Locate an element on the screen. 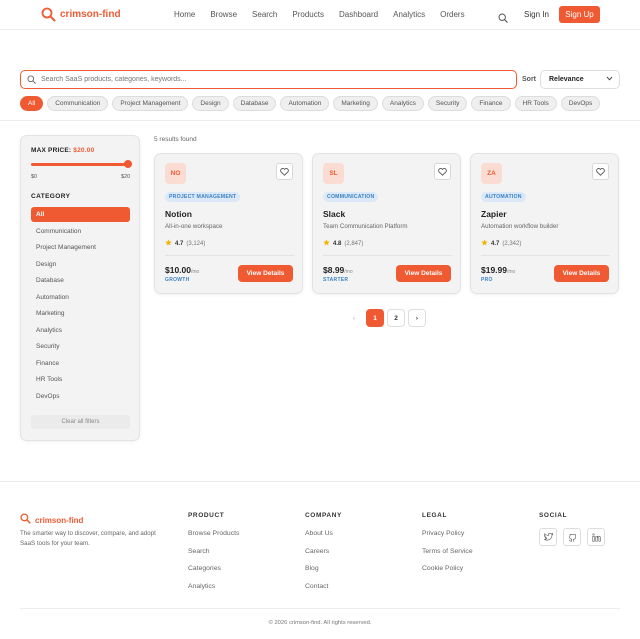 Image resolution: width=640 pixels, height=639 pixels. page-button-1: 1 is located at coordinates (375, 318).